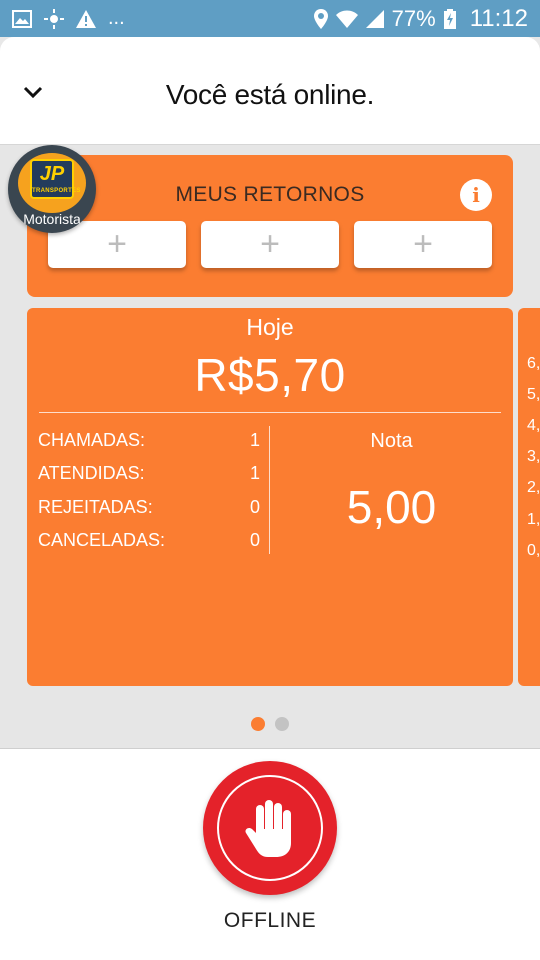 Image resolution: width=540 pixels, height=960 pixels. Describe the element at coordinates (391, 441) in the screenshot. I see `rating-label: Nota` at that location.